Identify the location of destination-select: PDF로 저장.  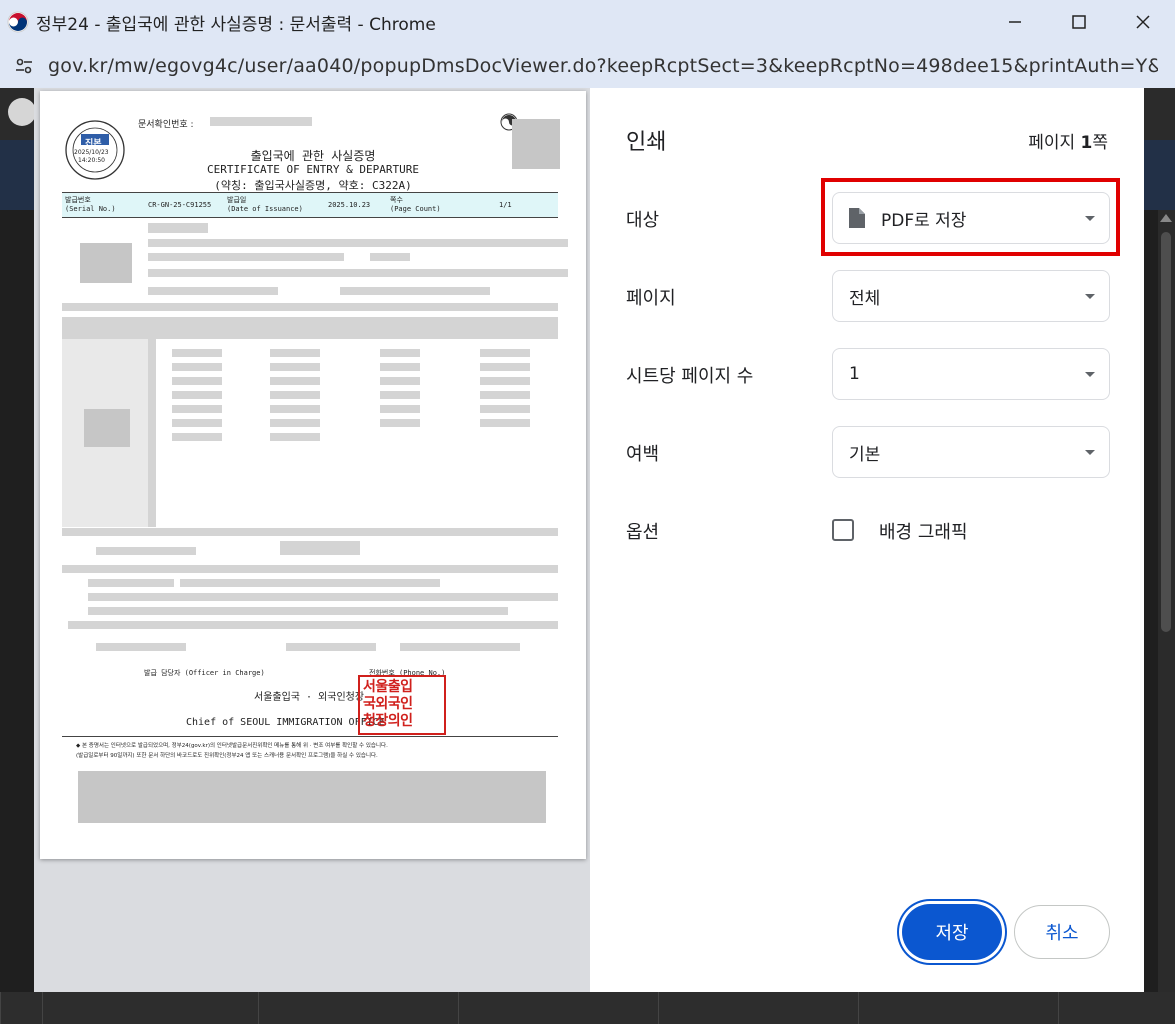
(971, 218).